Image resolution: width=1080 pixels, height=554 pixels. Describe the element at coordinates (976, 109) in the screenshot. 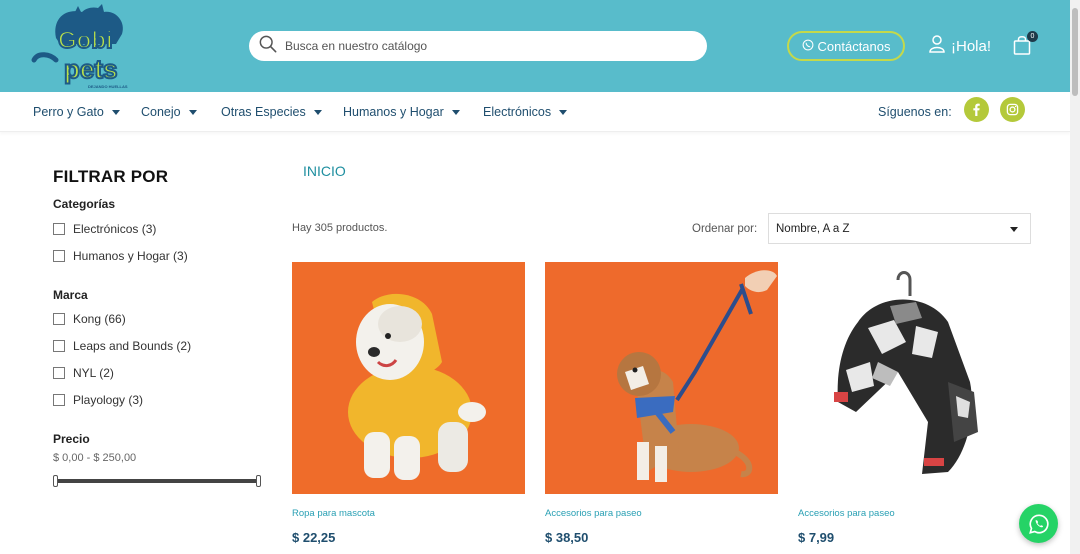

I see `facebook-icon` at that location.